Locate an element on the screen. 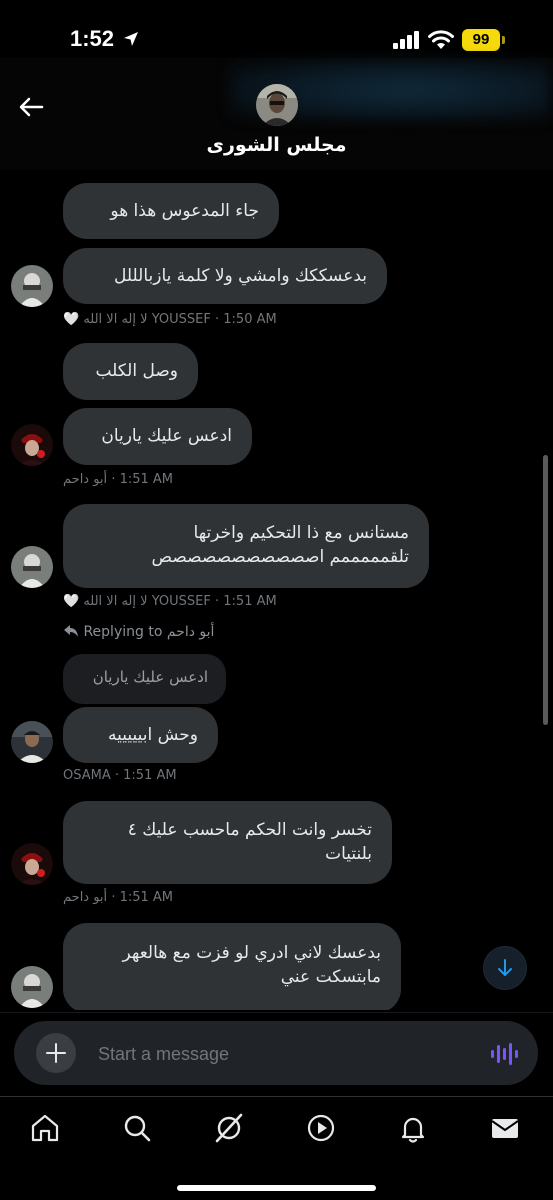 This screenshot has width=553, height=1200. message-bubble: تخسر وانت الحكم ماحسب عليك ٤ بلنتيات is located at coordinates (227, 842).